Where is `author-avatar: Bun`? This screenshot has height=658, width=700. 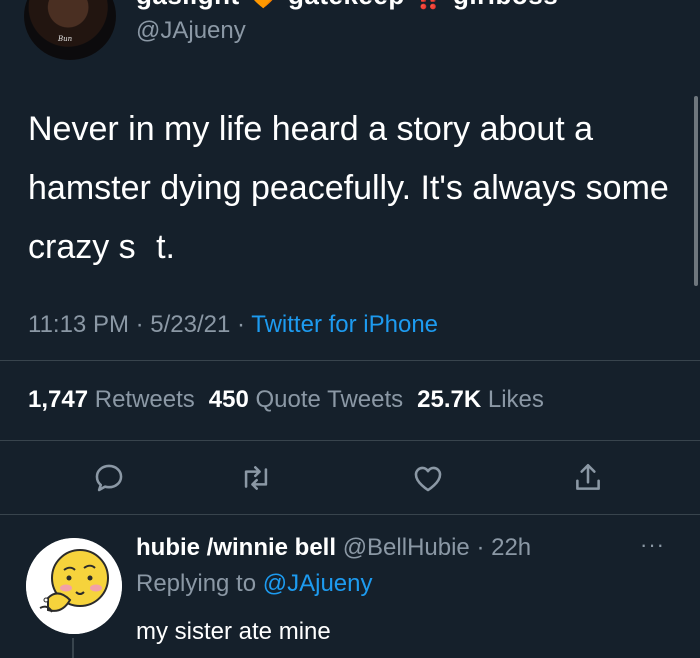 author-avatar: Bun is located at coordinates (70, 30).